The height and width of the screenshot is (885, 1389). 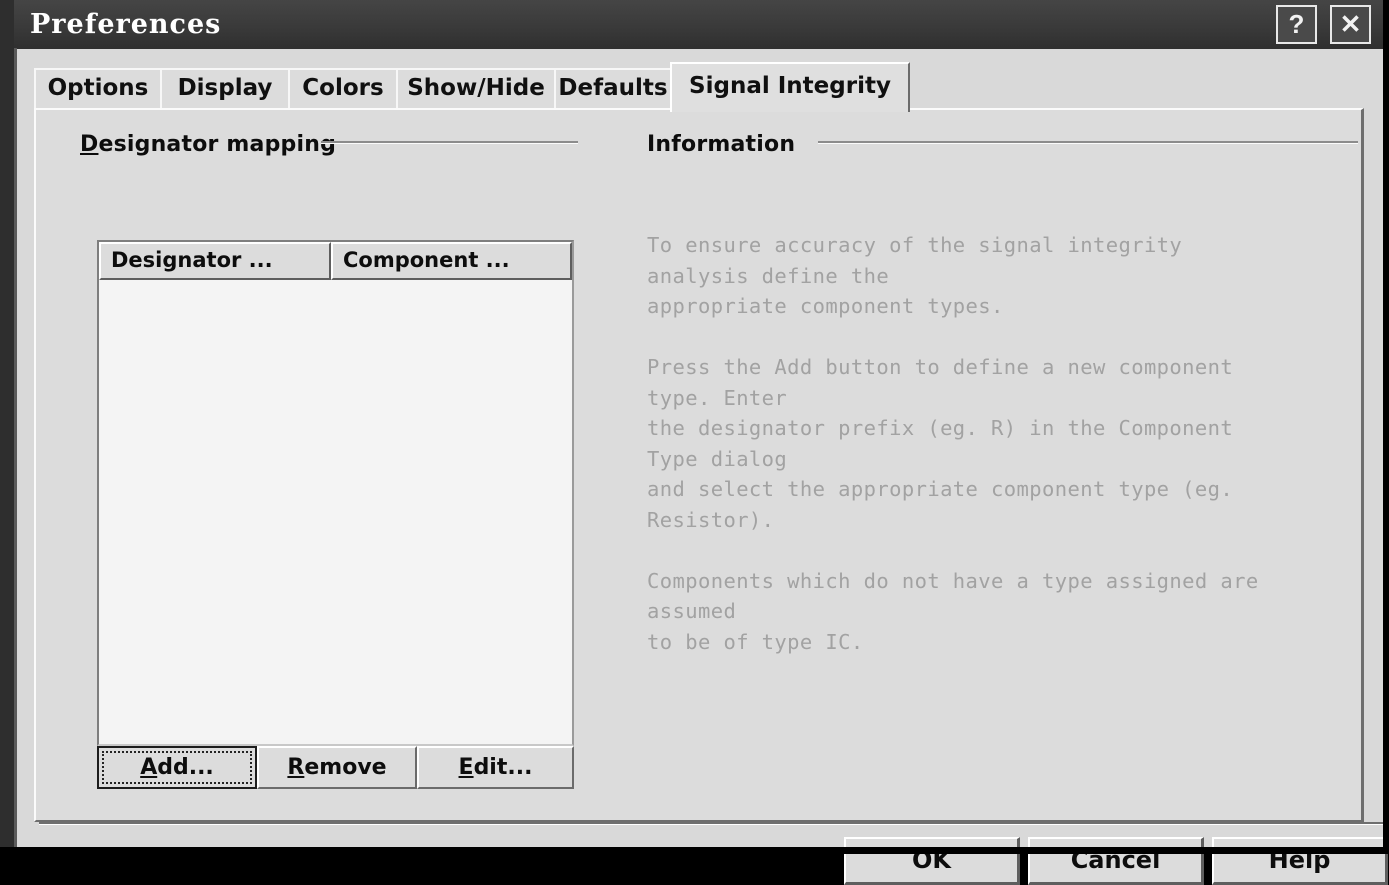 I want to click on tab-display: Display, so click(x=225, y=88).